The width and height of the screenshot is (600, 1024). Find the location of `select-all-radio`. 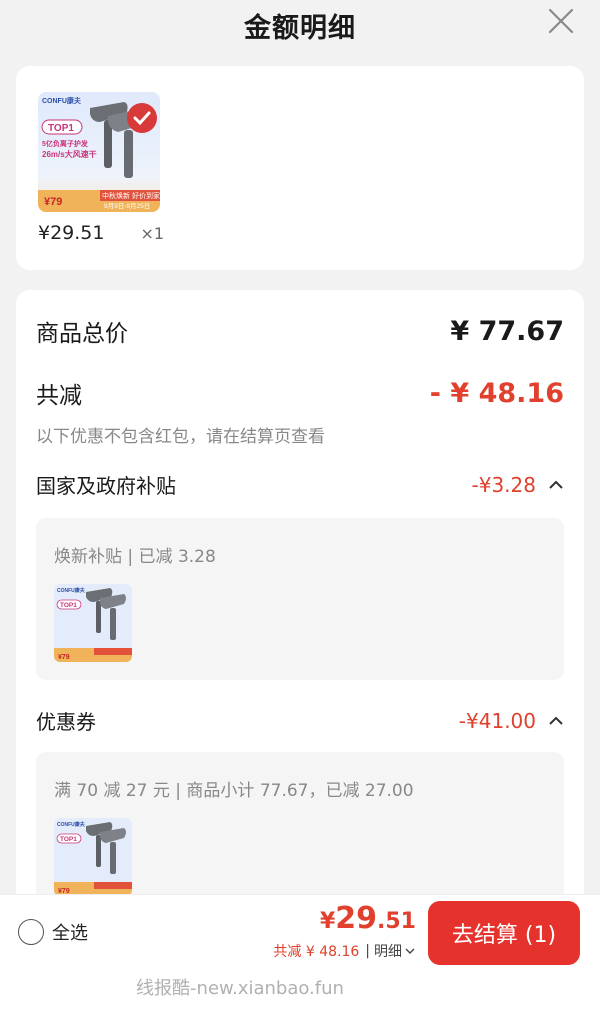

select-all-radio is located at coordinates (31, 932).